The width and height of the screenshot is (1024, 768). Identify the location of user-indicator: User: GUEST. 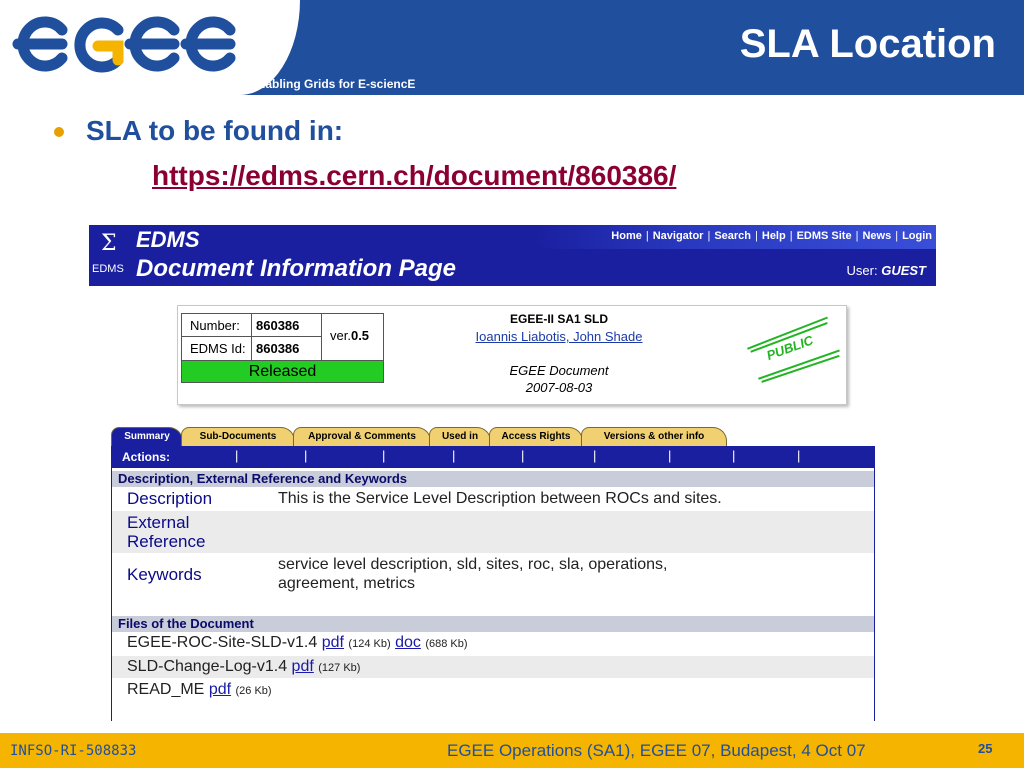
(886, 270).